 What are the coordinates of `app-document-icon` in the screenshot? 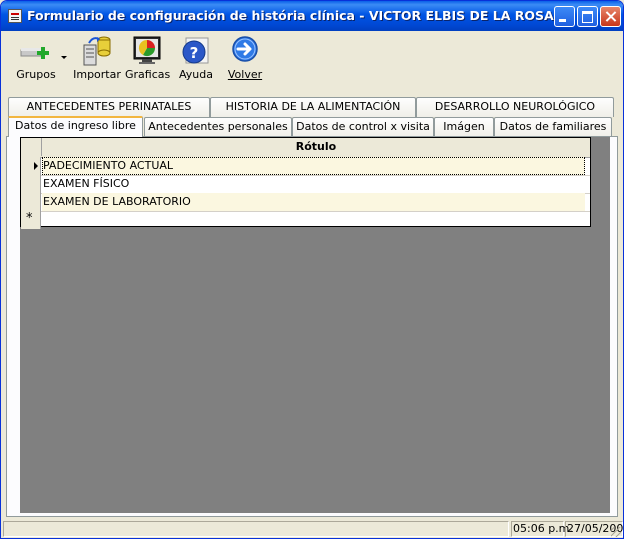 It's located at (15, 16).